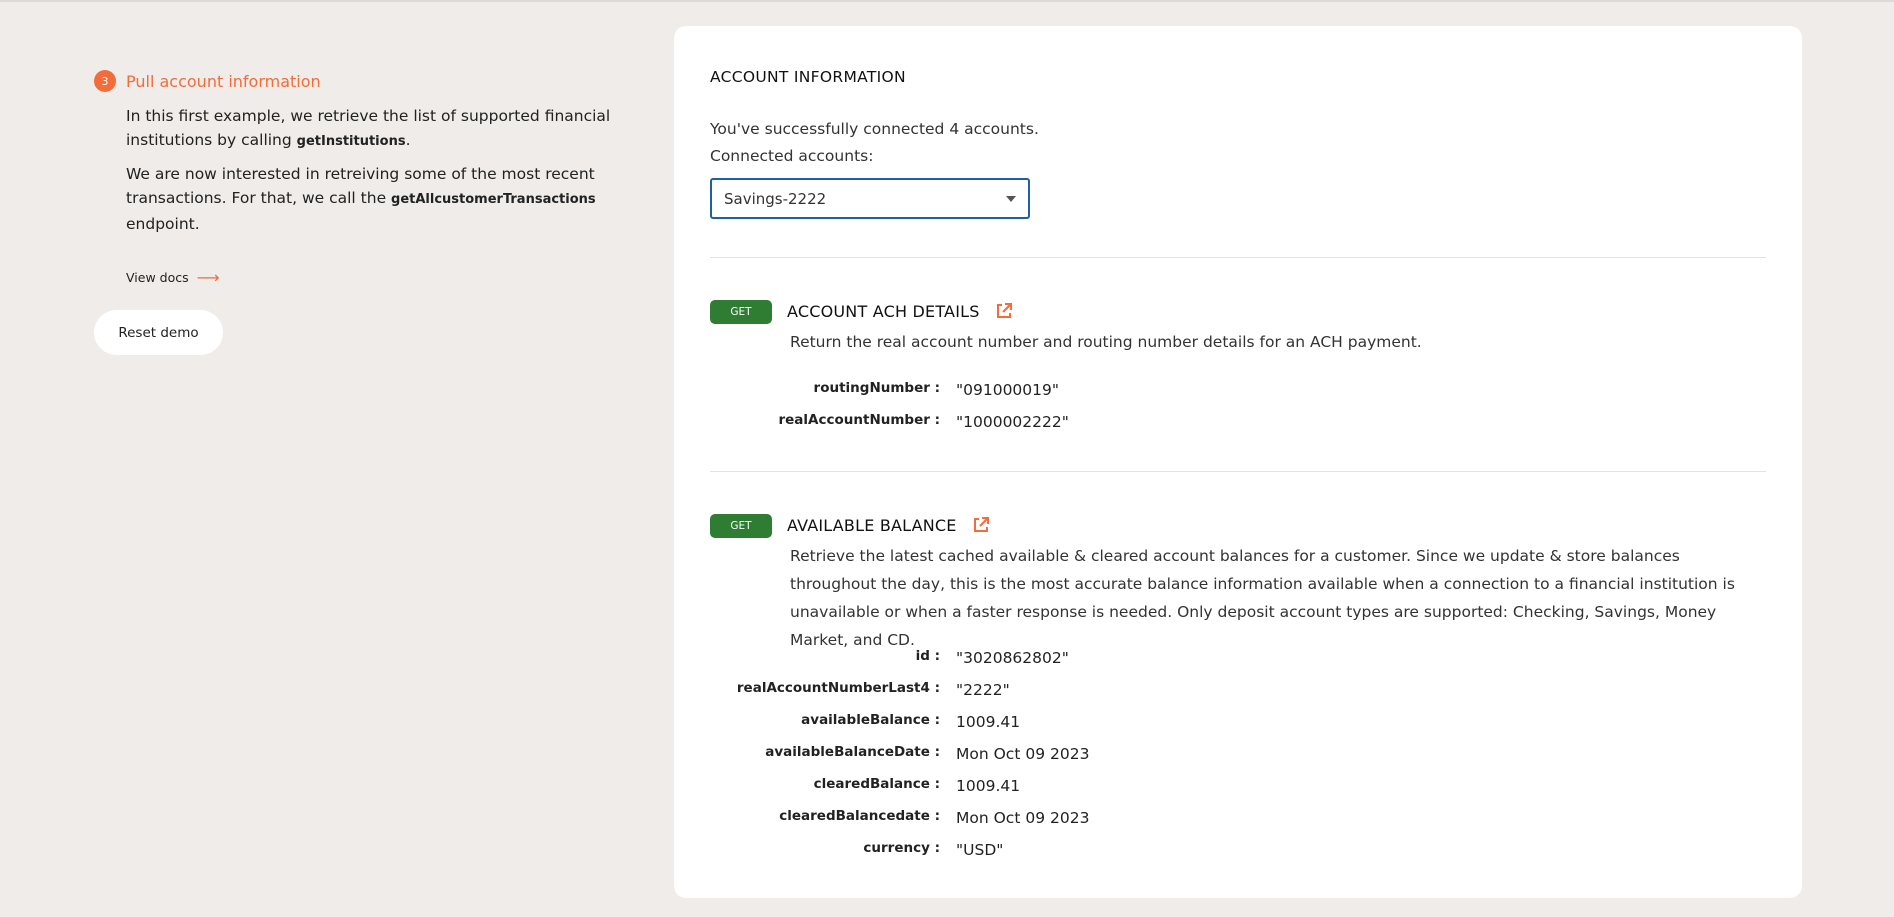 The image size is (1894, 917). What do you see at coordinates (157, 277) in the screenshot?
I see `view-docs-label: View docs` at bounding box center [157, 277].